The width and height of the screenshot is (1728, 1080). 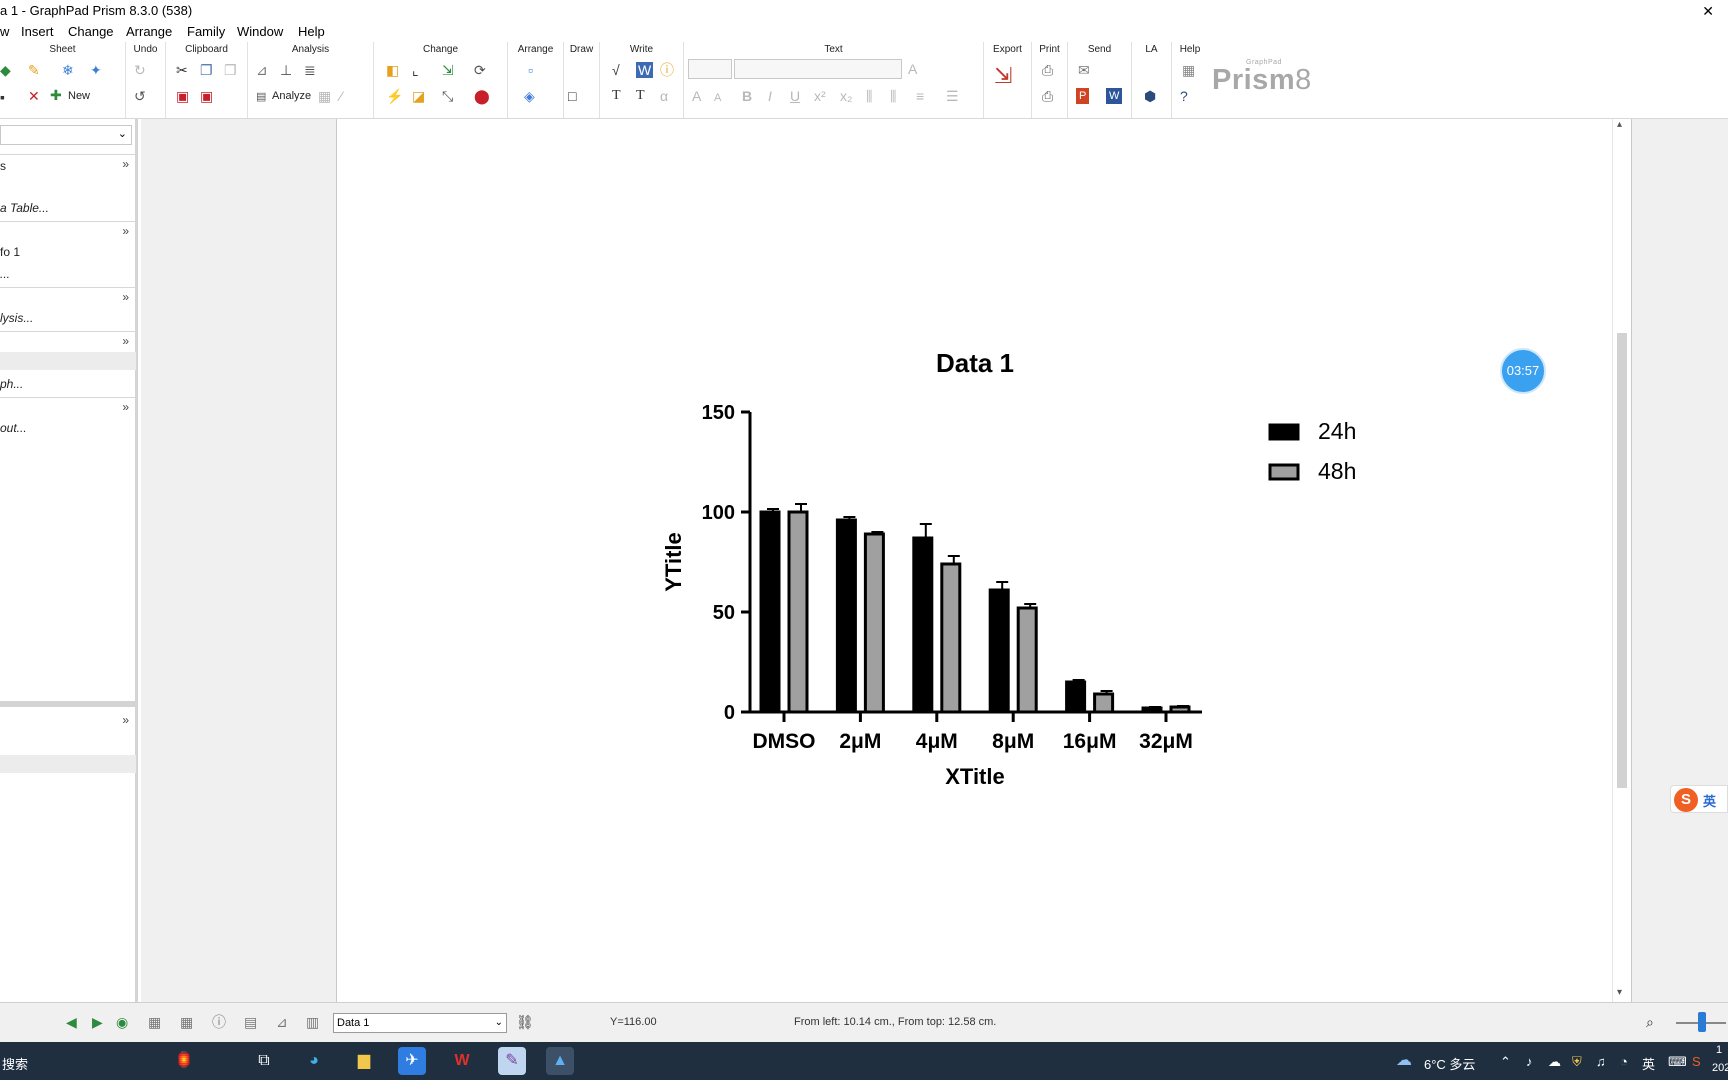 I want to click on redo-icon: ↻, so click(x=140, y=70).